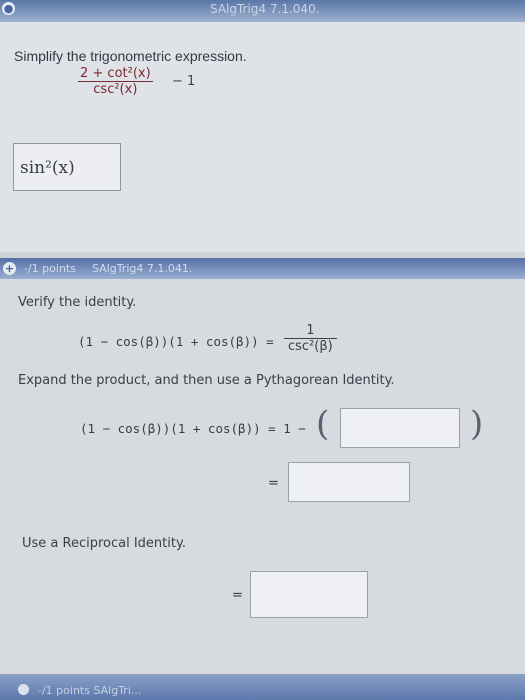  Describe the element at coordinates (130, 56) in the screenshot. I see `question-1-prompt: Simplify the trigonometric expression.` at that location.